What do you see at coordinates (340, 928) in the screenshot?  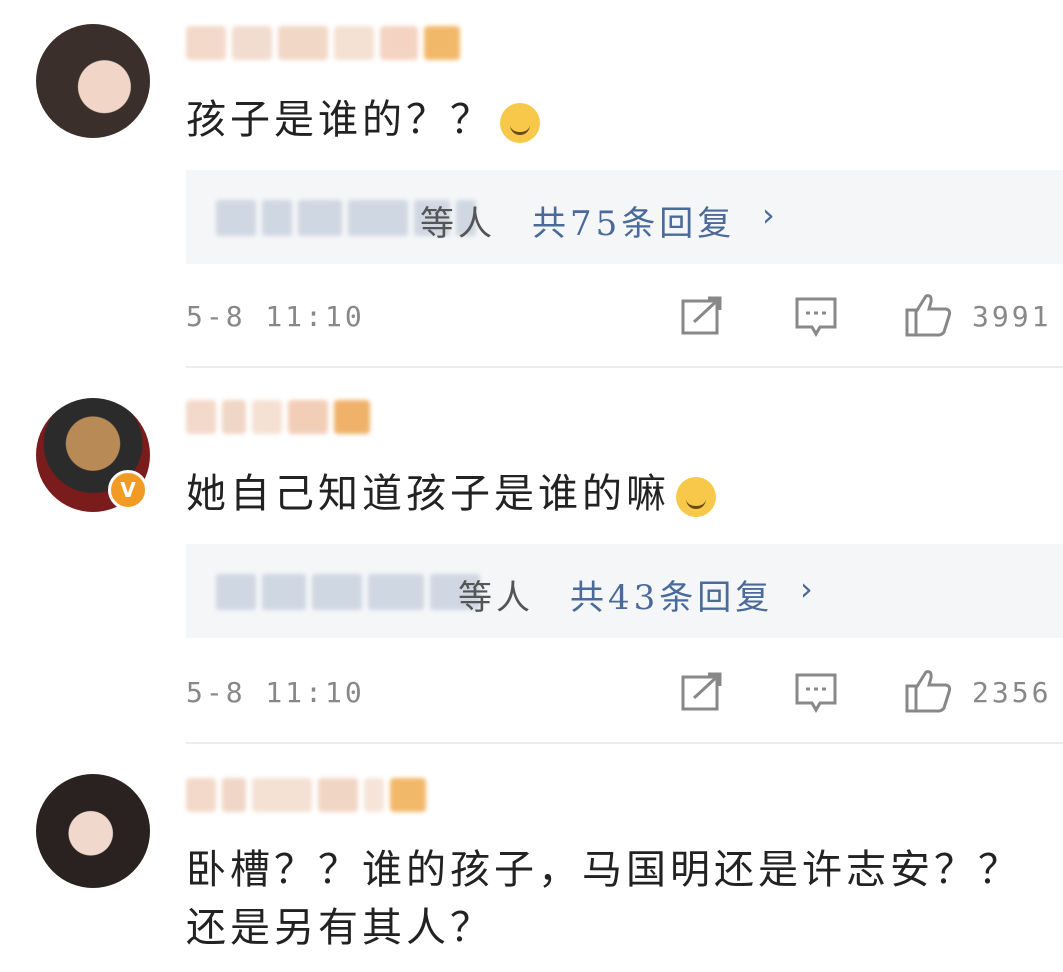 I see `comment-text-line-2: 还是另有其人？` at bounding box center [340, 928].